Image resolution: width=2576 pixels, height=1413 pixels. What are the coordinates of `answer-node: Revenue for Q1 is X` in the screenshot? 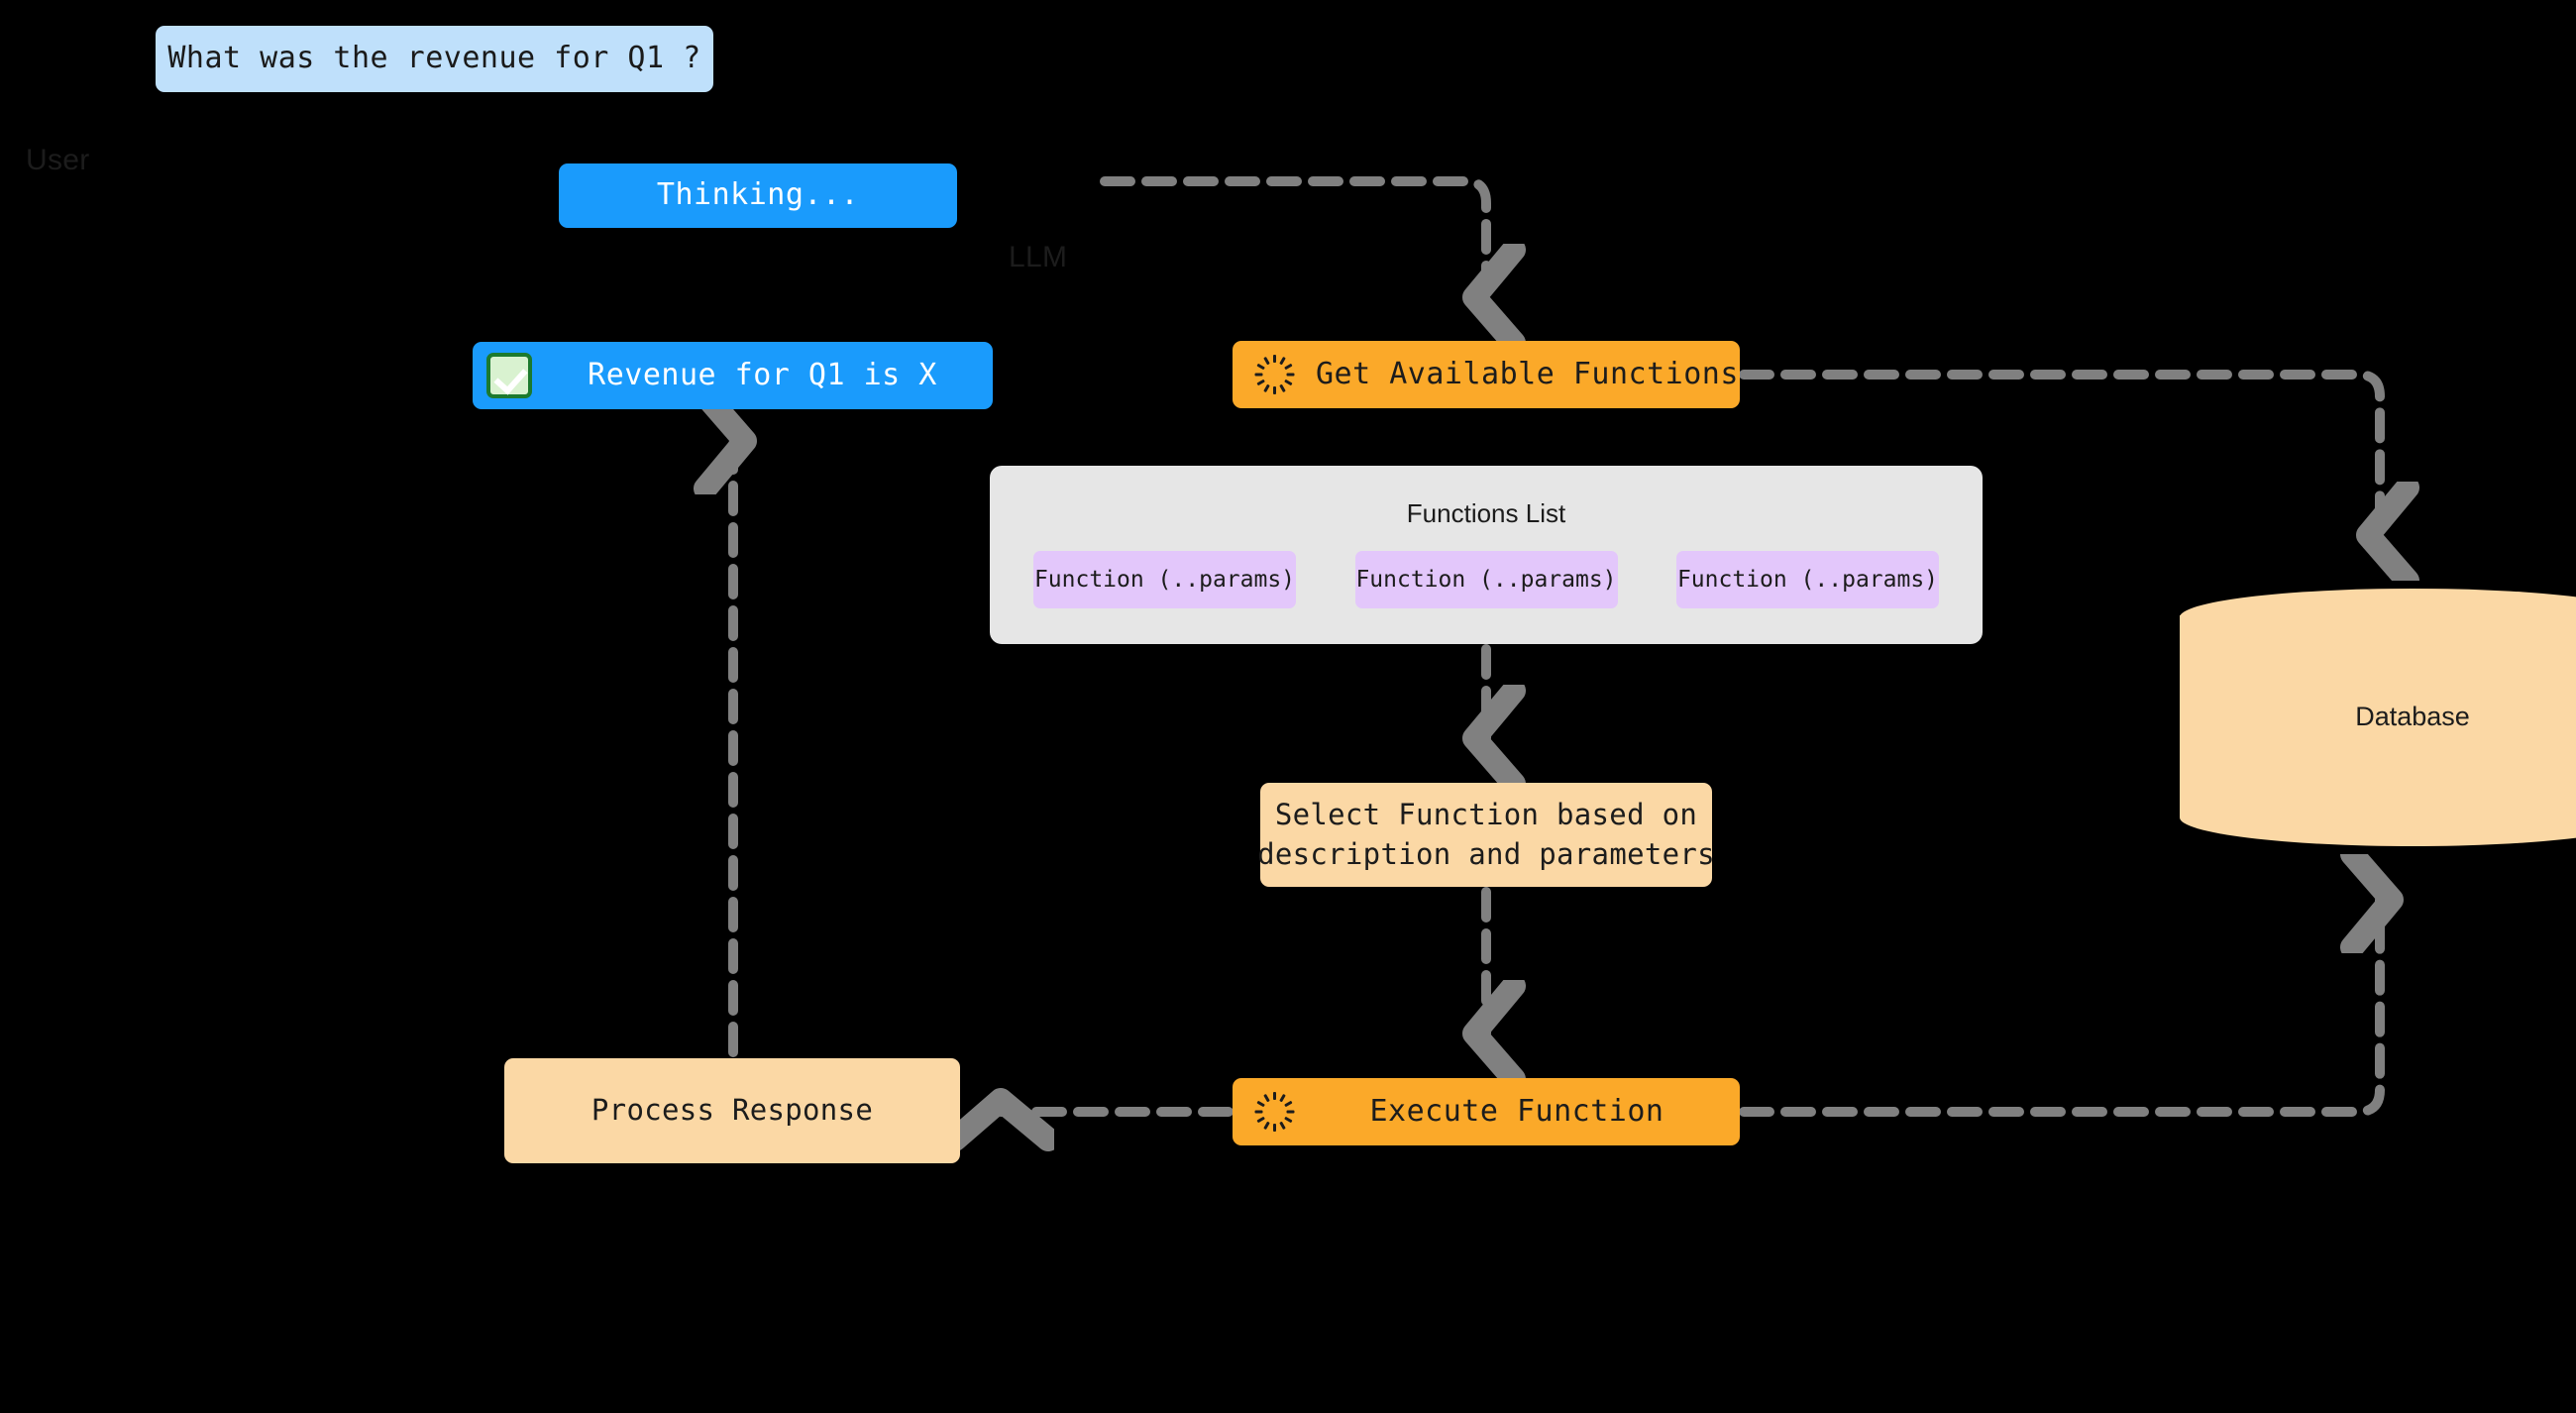 It's located at (733, 376).